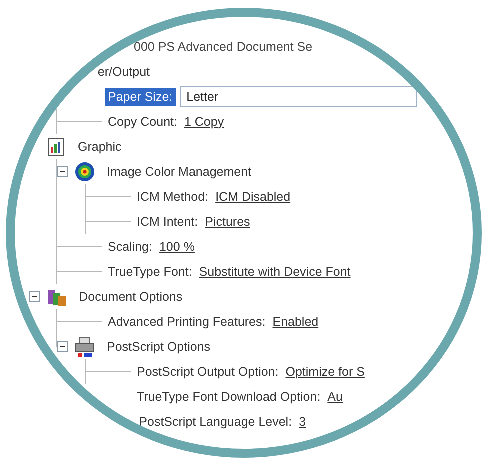  What do you see at coordinates (131, 297) in the screenshot?
I see `tree-item-label: Document Options` at bounding box center [131, 297].